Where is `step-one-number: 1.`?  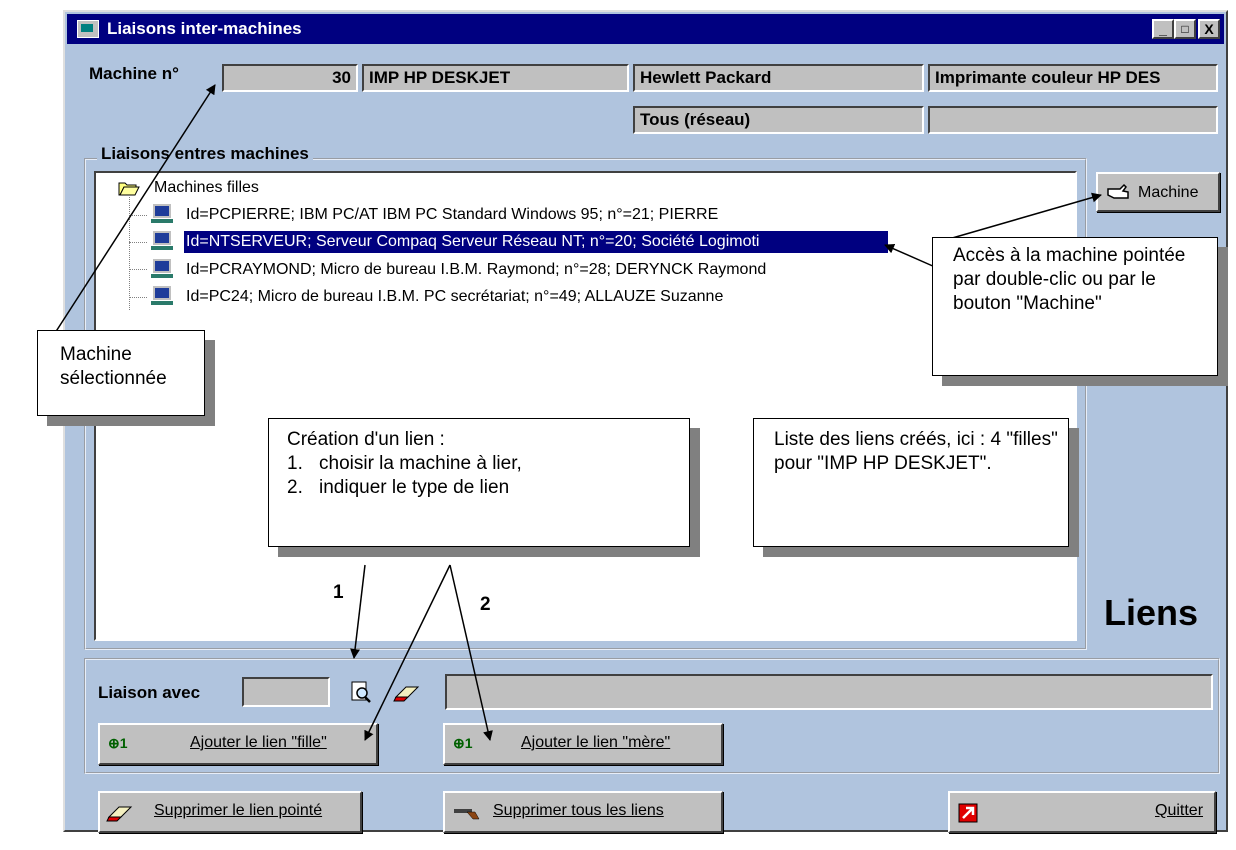 step-one-number: 1. is located at coordinates (295, 463).